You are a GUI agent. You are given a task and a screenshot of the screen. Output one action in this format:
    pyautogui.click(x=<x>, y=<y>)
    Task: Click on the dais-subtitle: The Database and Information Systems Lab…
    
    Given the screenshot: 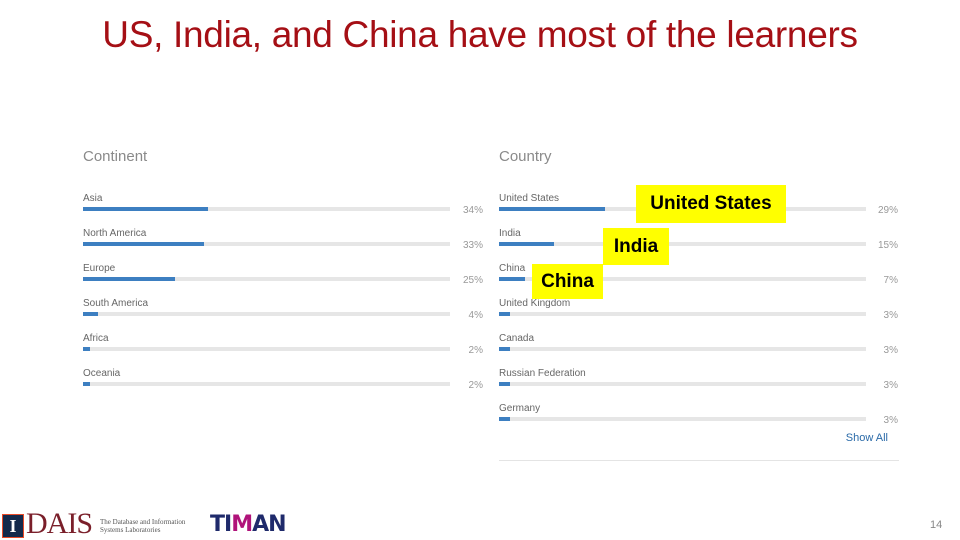 What is the action you would take?
    pyautogui.click(x=143, y=526)
    